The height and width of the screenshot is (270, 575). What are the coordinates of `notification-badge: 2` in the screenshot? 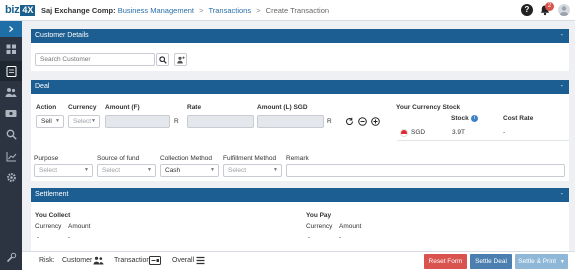 It's located at (549, 6).